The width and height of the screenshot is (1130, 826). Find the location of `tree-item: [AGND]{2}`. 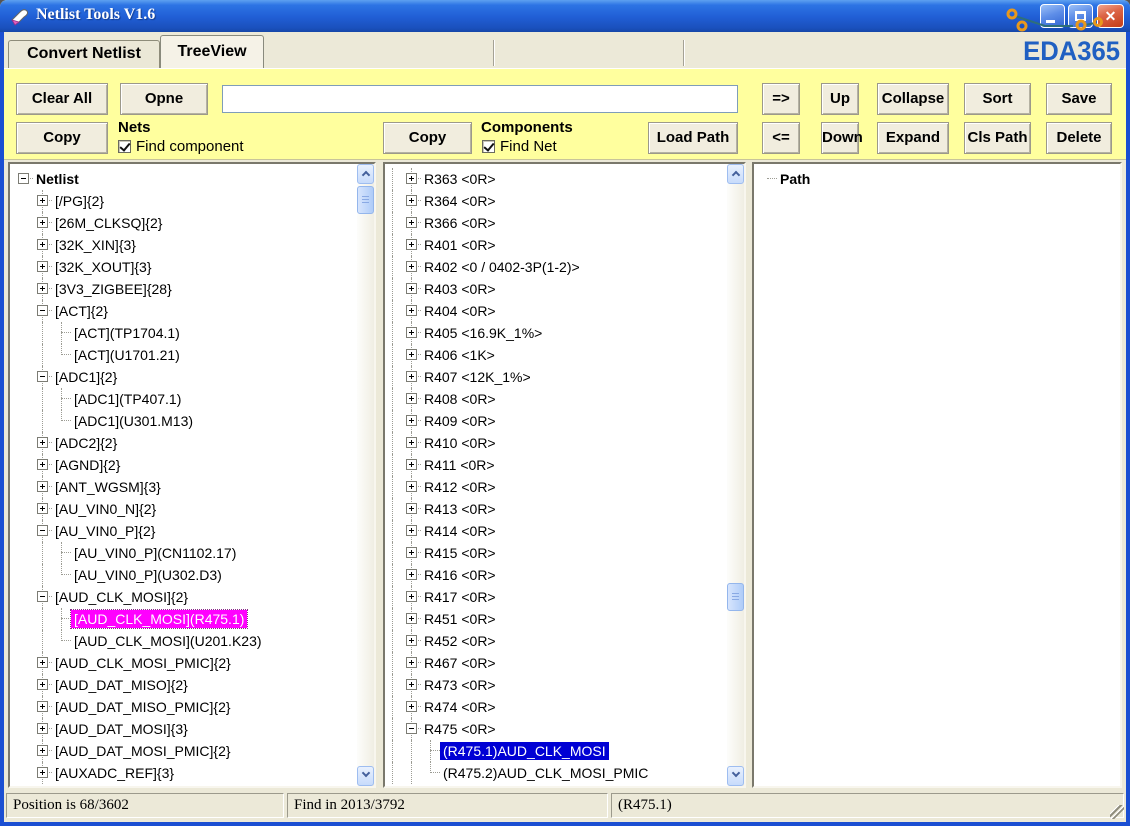

tree-item: [AGND]{2} is located at coordinates (183, 465).